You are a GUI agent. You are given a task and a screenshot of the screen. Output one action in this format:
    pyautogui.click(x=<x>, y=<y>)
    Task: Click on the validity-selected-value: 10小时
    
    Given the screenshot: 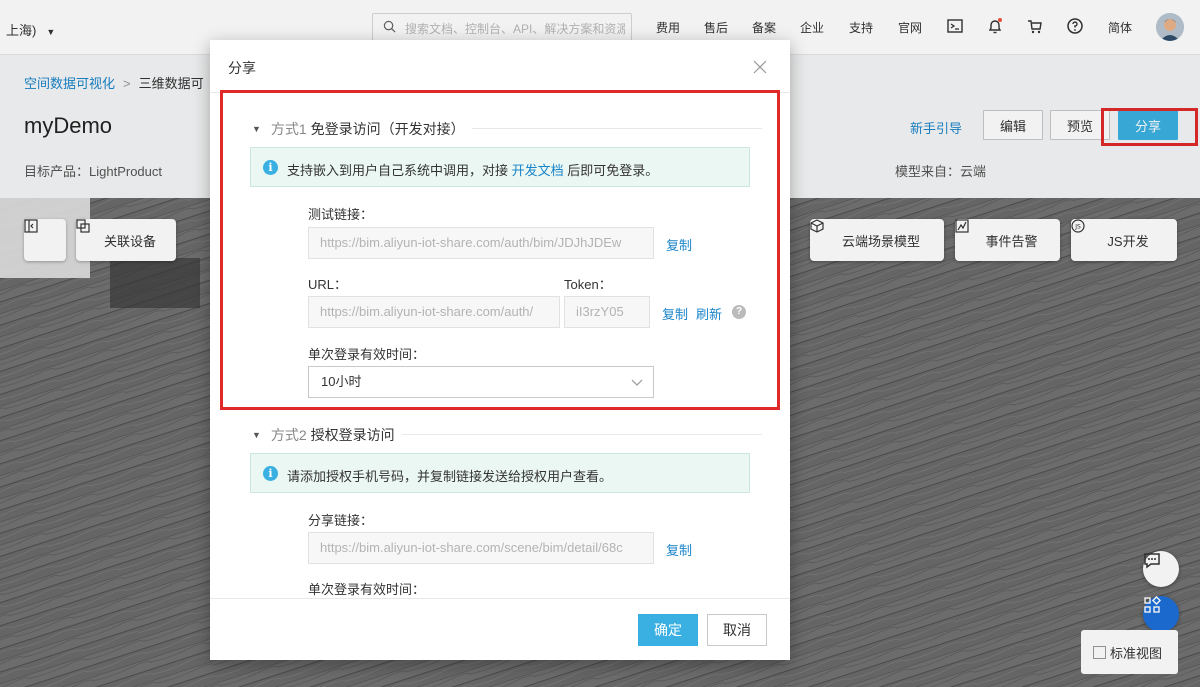 What is the action you would take?
    pyautogui.click(x=341, y=381)
    